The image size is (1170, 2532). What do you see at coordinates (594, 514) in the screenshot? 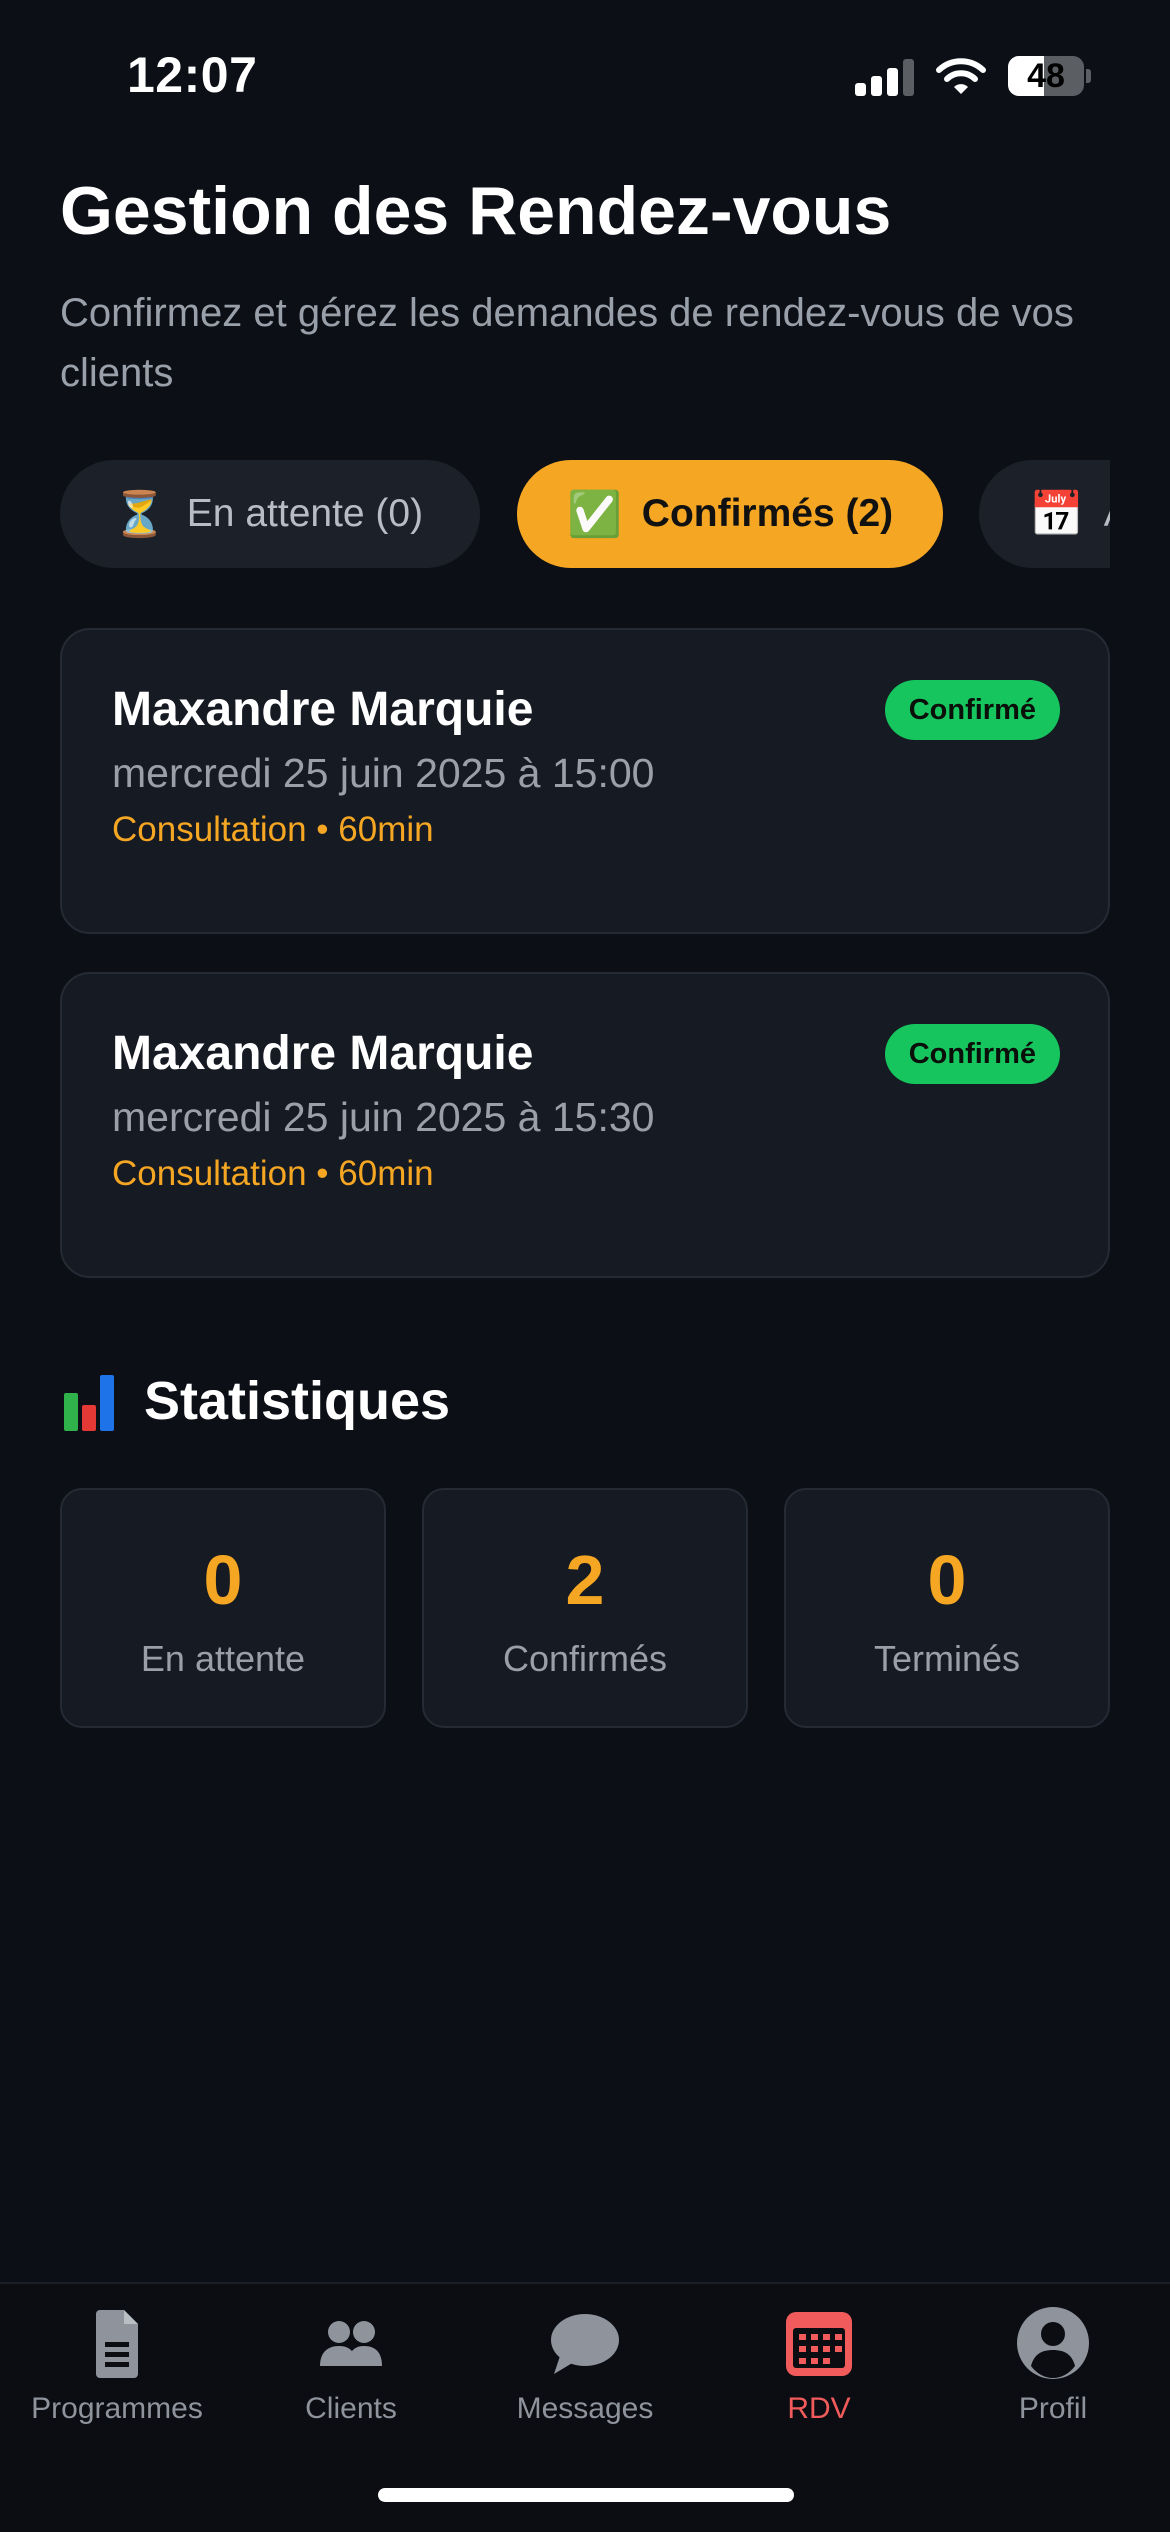
I see `check-mark-icon: ✅` at bounding box center [594, 514].